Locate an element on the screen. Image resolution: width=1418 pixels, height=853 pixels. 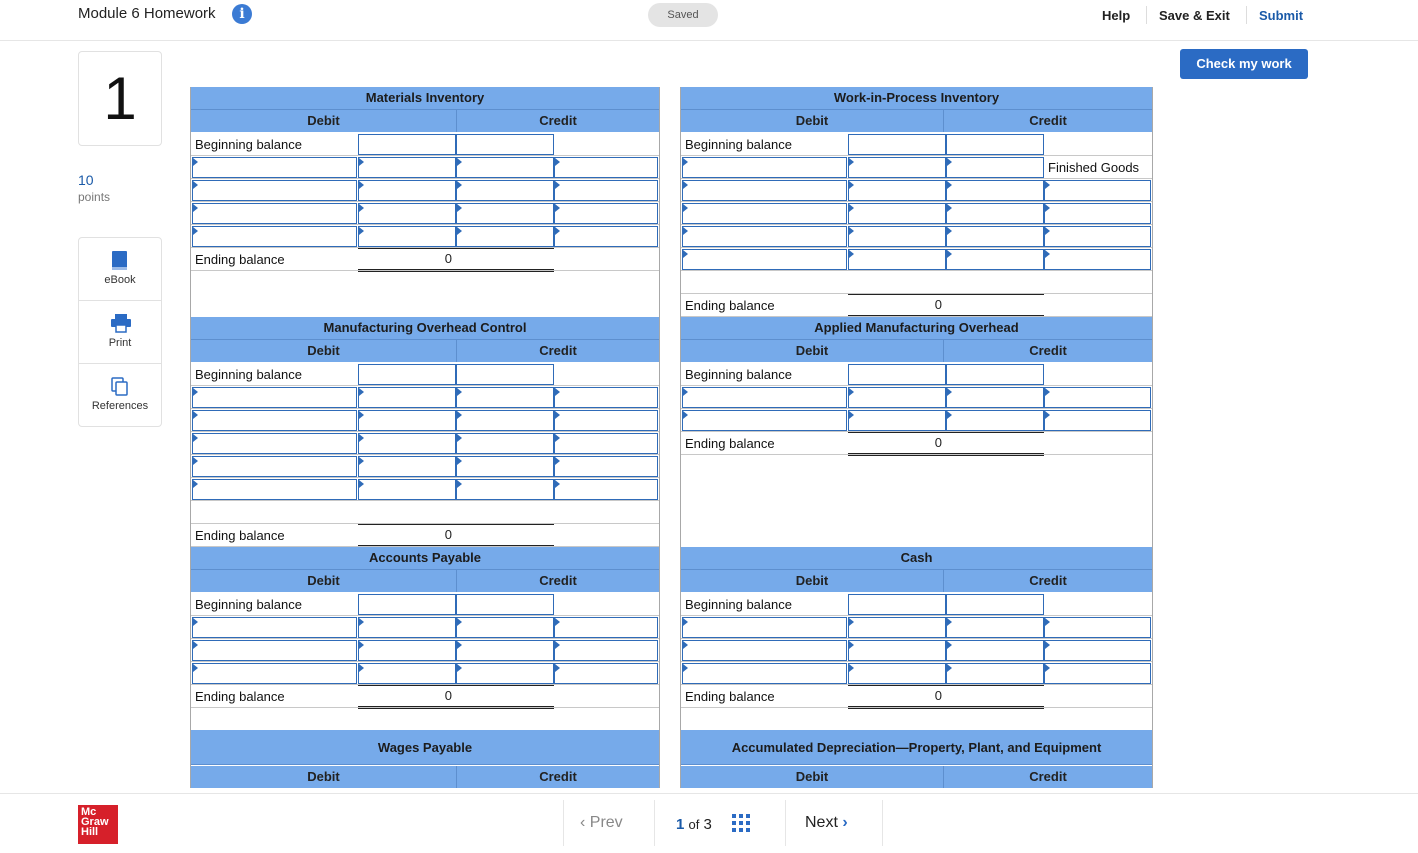
prev-button: ‹ Prev is located at coordinates (601, 823).